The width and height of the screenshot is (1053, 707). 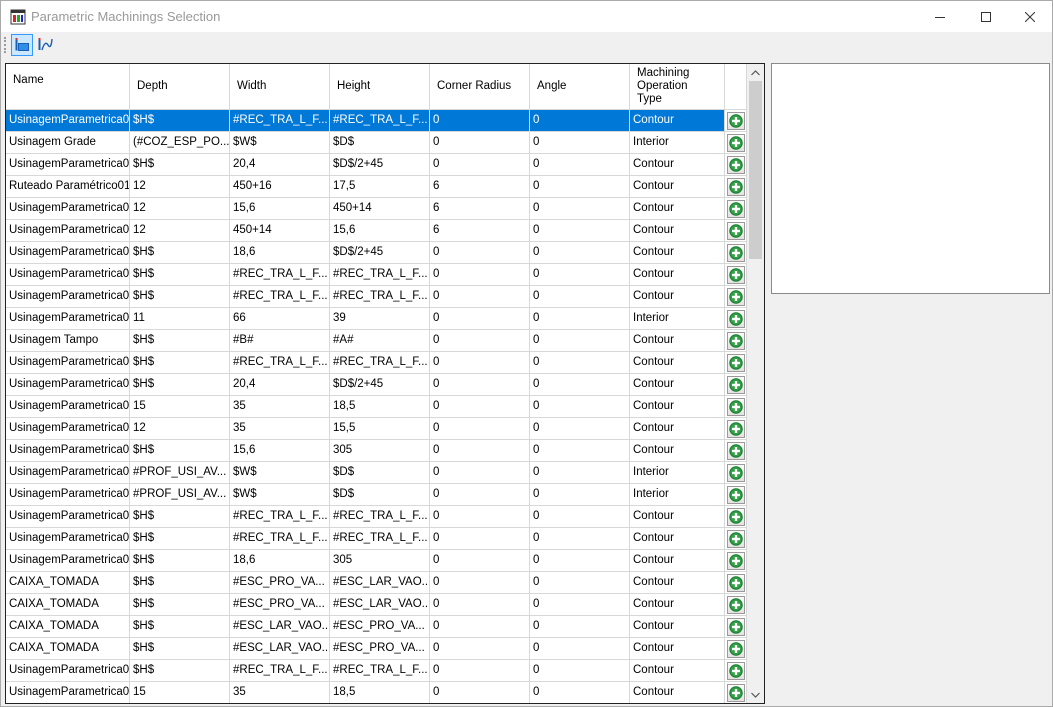 I want to click on cell-height: $D$, so click(x=380, y=143).